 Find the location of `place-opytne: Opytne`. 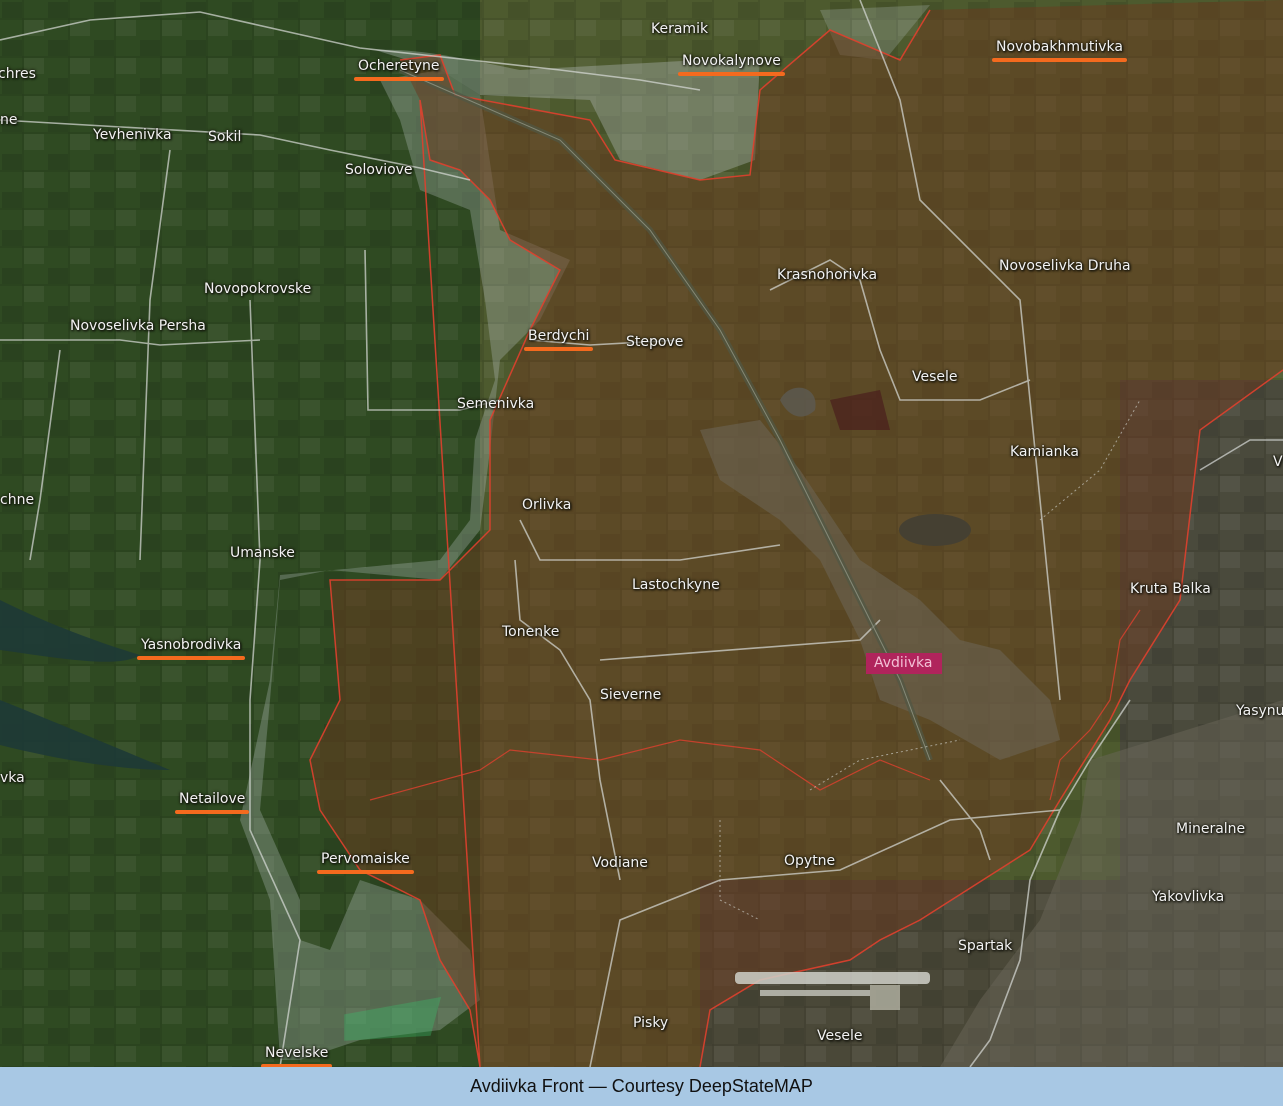

place-opytne: Opytne is located at coordinates (810, 861).